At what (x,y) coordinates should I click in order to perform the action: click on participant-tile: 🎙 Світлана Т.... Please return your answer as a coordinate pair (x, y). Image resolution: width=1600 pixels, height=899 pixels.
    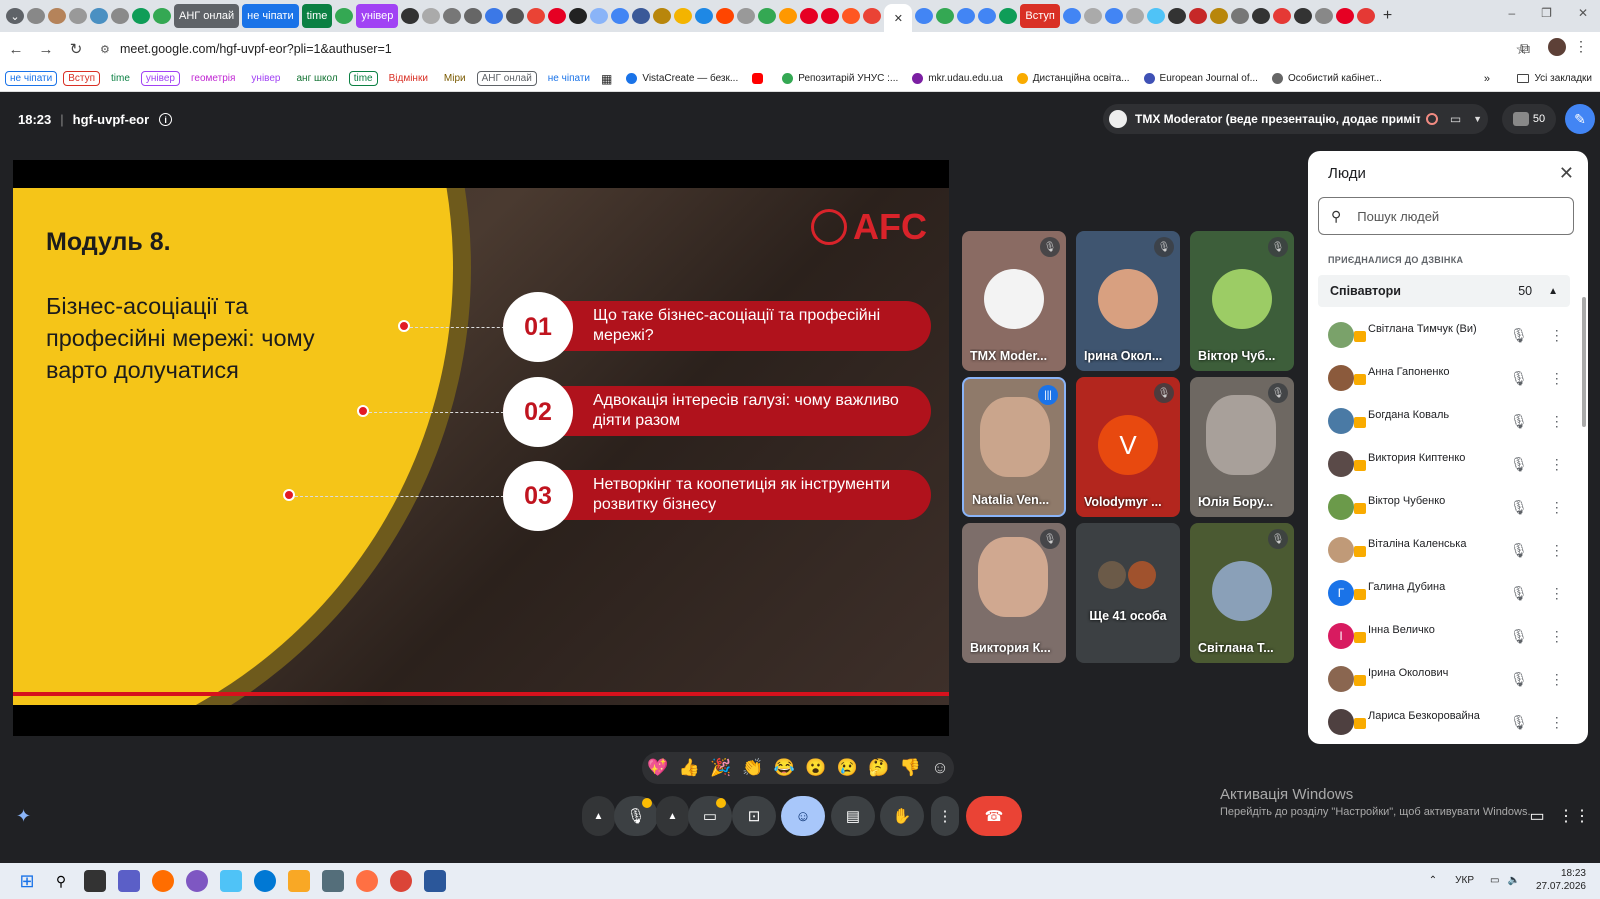
    Looking at the image, I should click on (1242, 593).